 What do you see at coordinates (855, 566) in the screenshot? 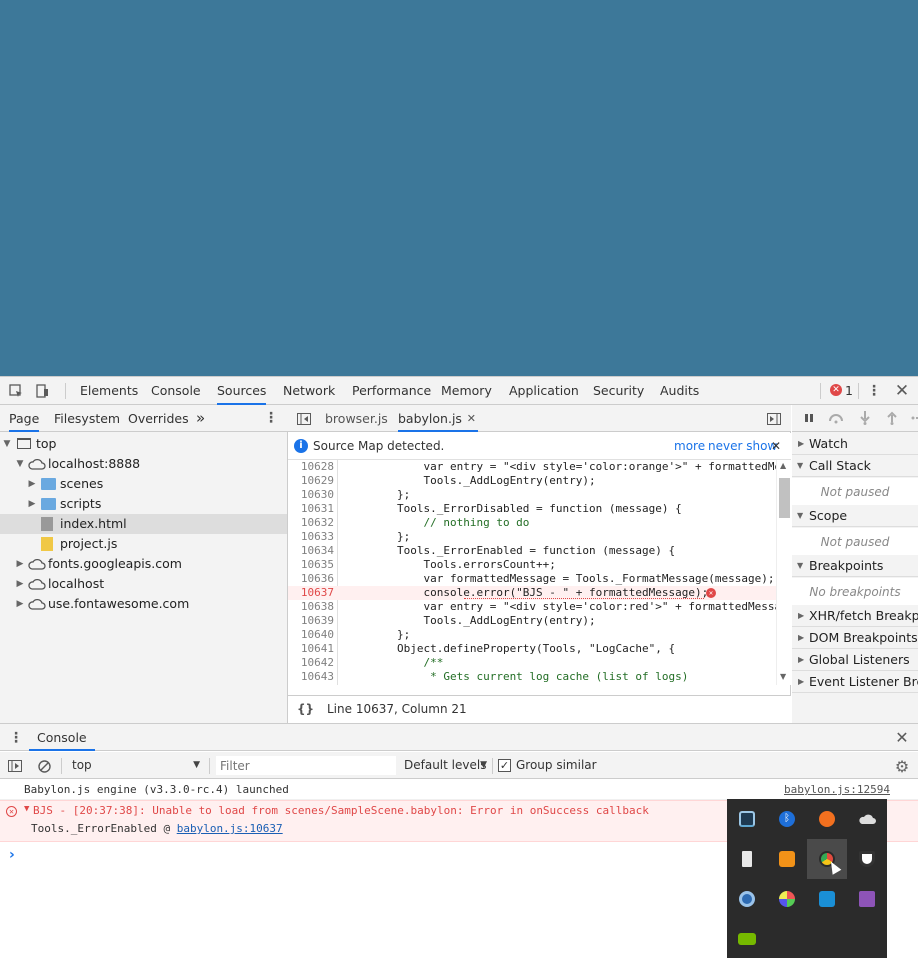
I see `section-breakpoints: ▼ Breakpoints` at bounding box center [855, 566].